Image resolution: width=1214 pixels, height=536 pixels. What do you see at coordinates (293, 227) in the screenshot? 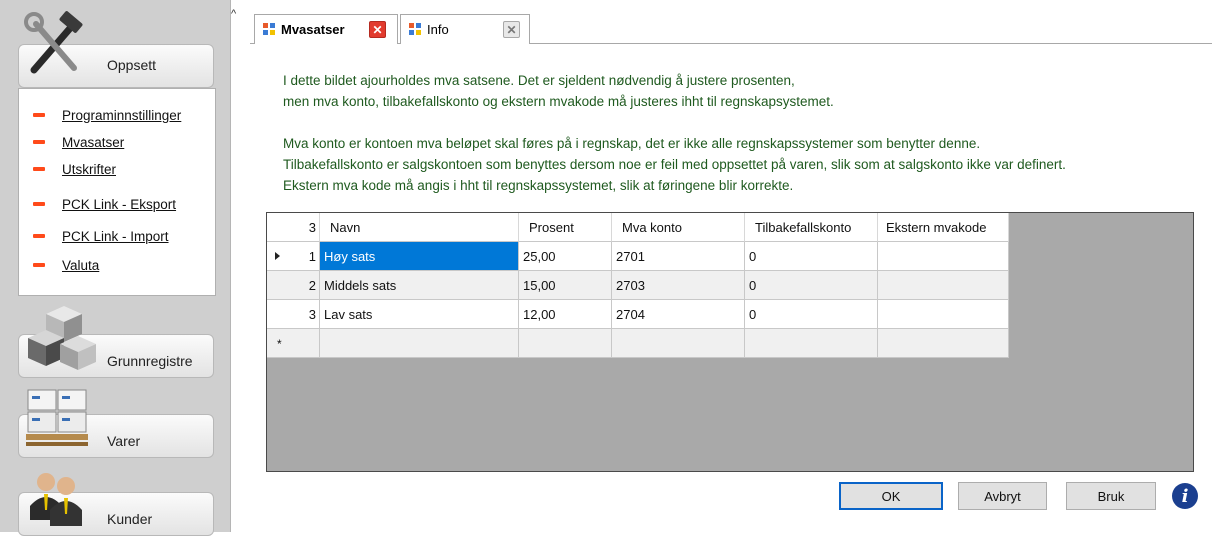
I see `row-count-header: 3` at bounding box center [293, 227].